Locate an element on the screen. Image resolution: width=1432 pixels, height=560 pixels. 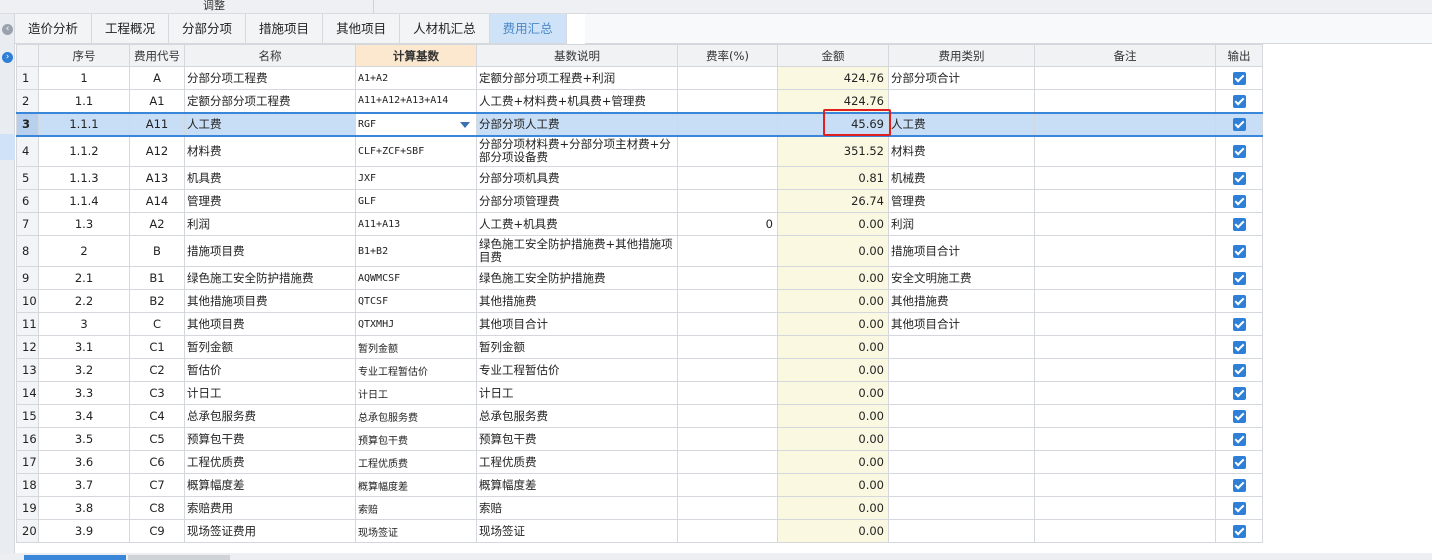
cell-calc-base: QTXMHJ is located at coordinates (416, 324).